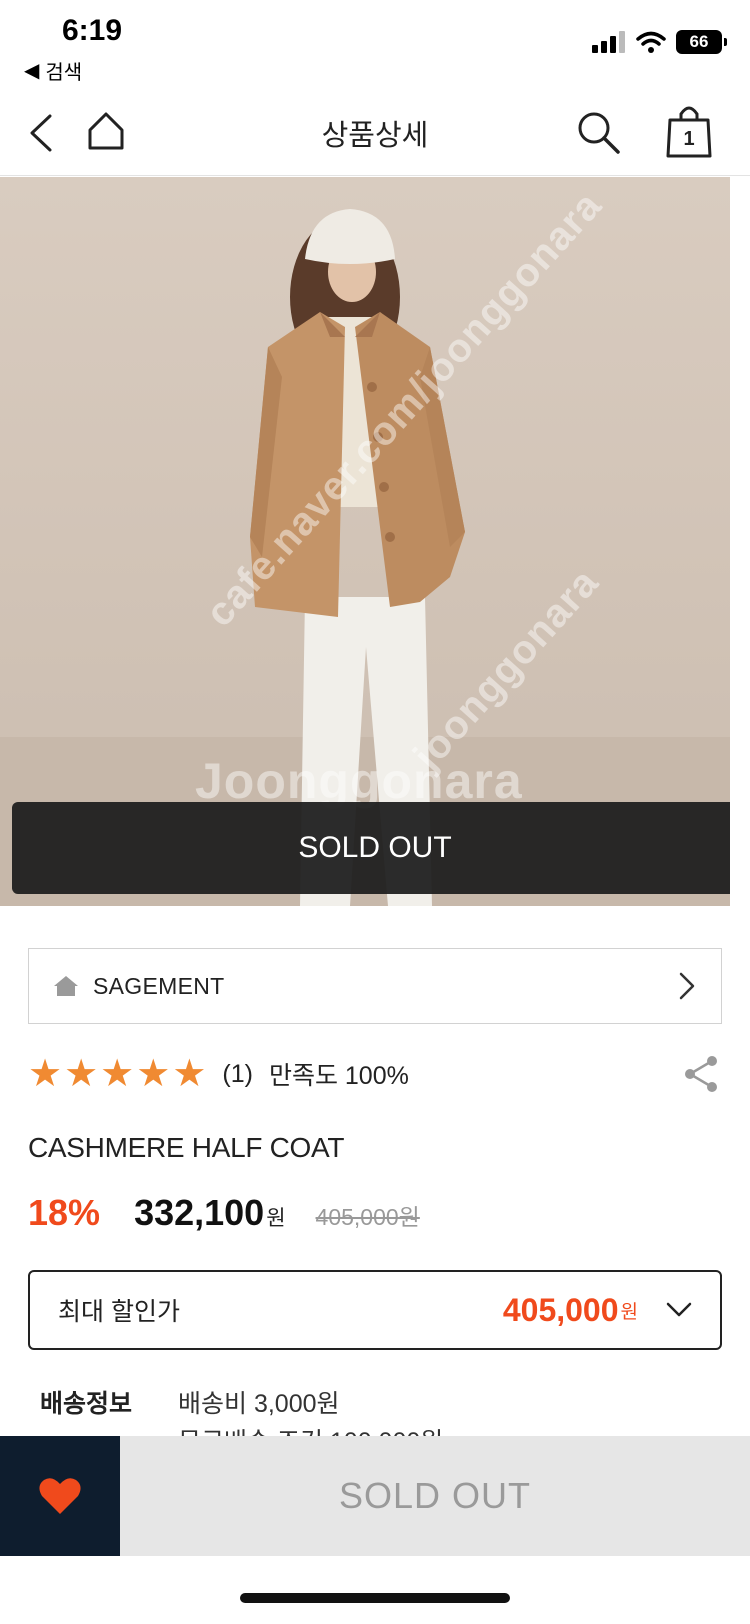  Describe the element at coordinates (32, 71) in the screenshot. I see `back-triangle-icon: ◀` at that location.